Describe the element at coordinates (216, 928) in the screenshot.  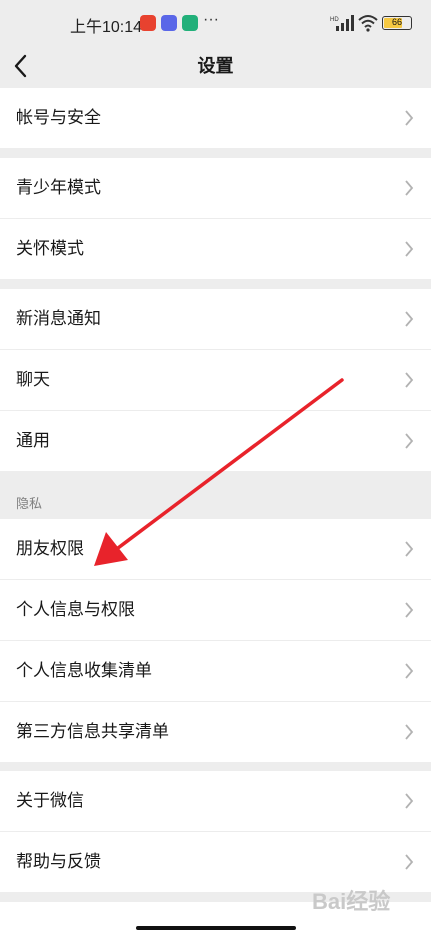
I see `home-indicator` at that location.